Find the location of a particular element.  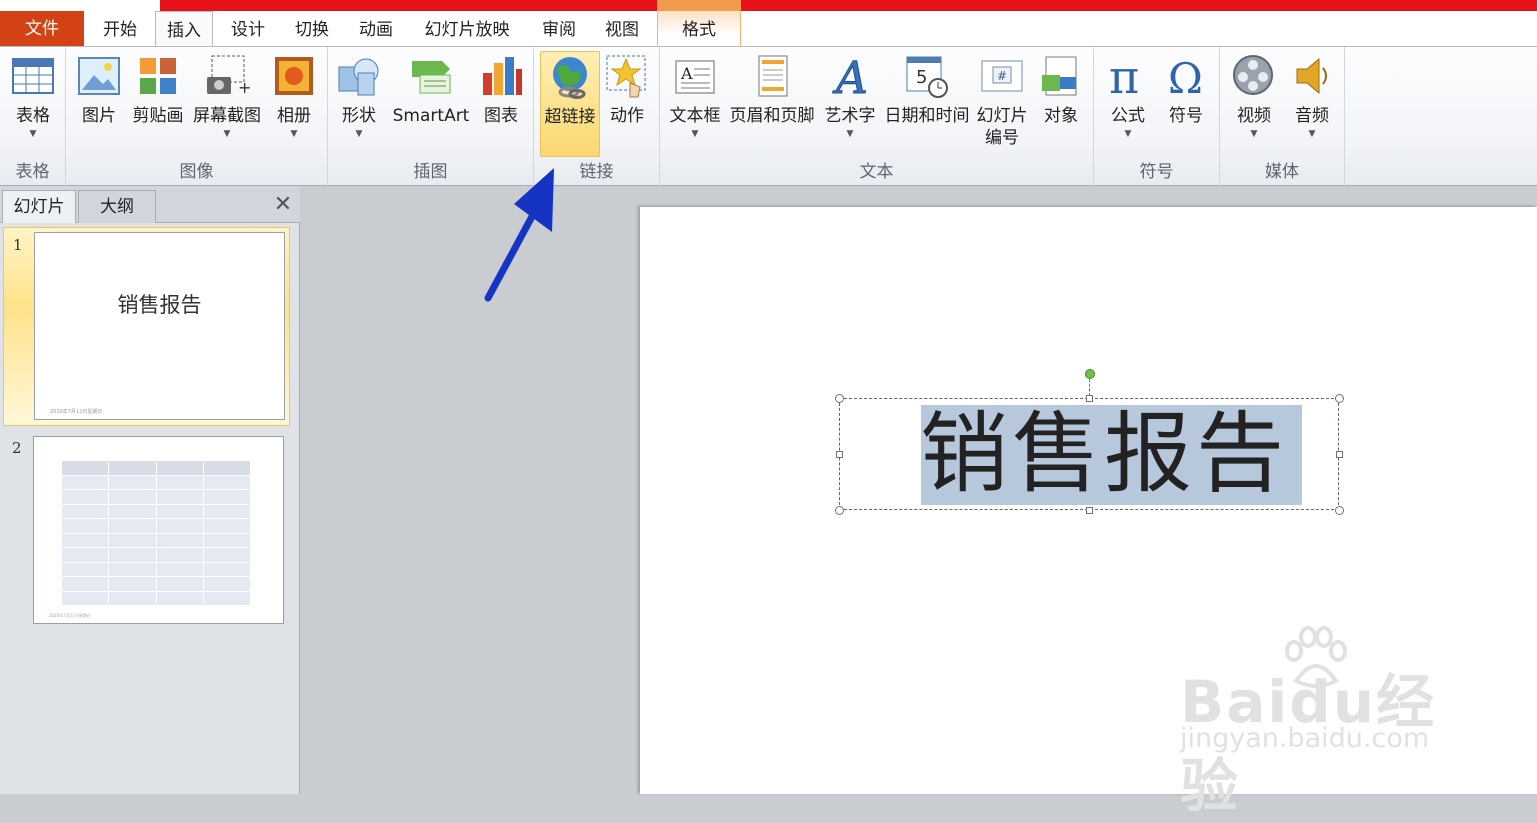

hyperlink-button: 超链接 is located at coordinates (570, 104).